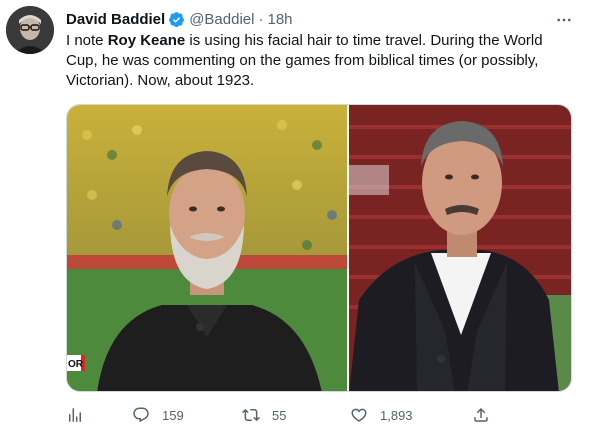 The width and height of the screenshot is (592, 442). What do you see at coordinates (115, 19) in the screenshot?
I see `author-name: David Baddiel` at bounding box center [115, 19].